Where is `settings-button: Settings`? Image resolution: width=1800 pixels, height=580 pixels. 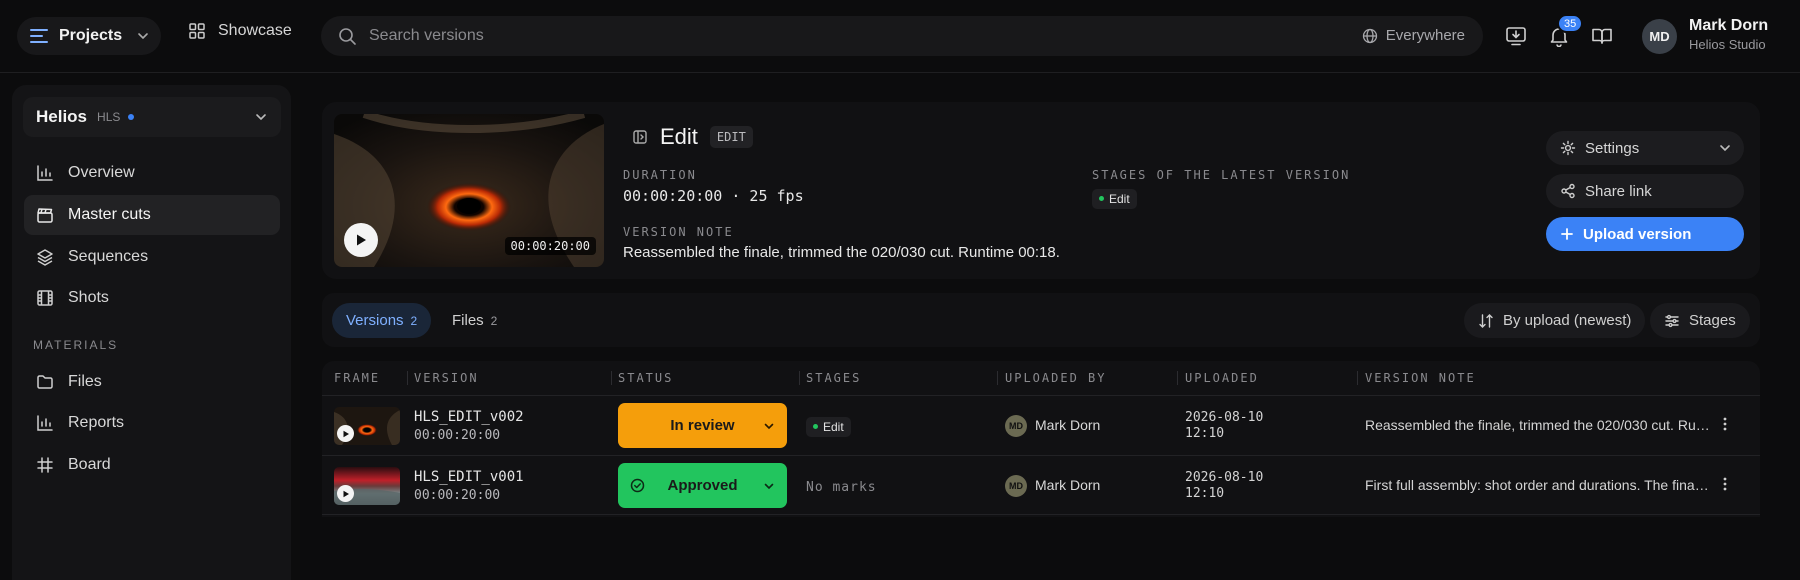 settings-button: Settings is located at coordinates (1645, 148).